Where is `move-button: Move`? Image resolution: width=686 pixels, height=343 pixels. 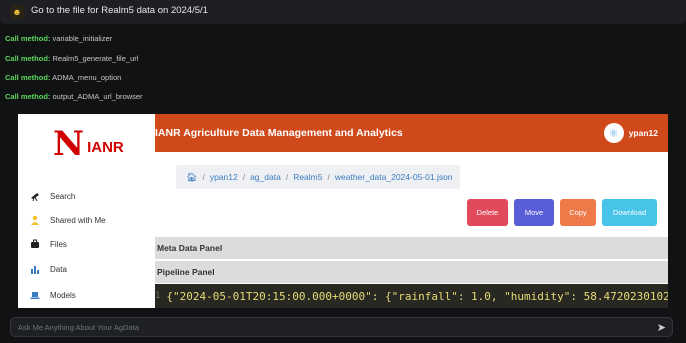
move-button: Move is located at coordinates (534, 212).